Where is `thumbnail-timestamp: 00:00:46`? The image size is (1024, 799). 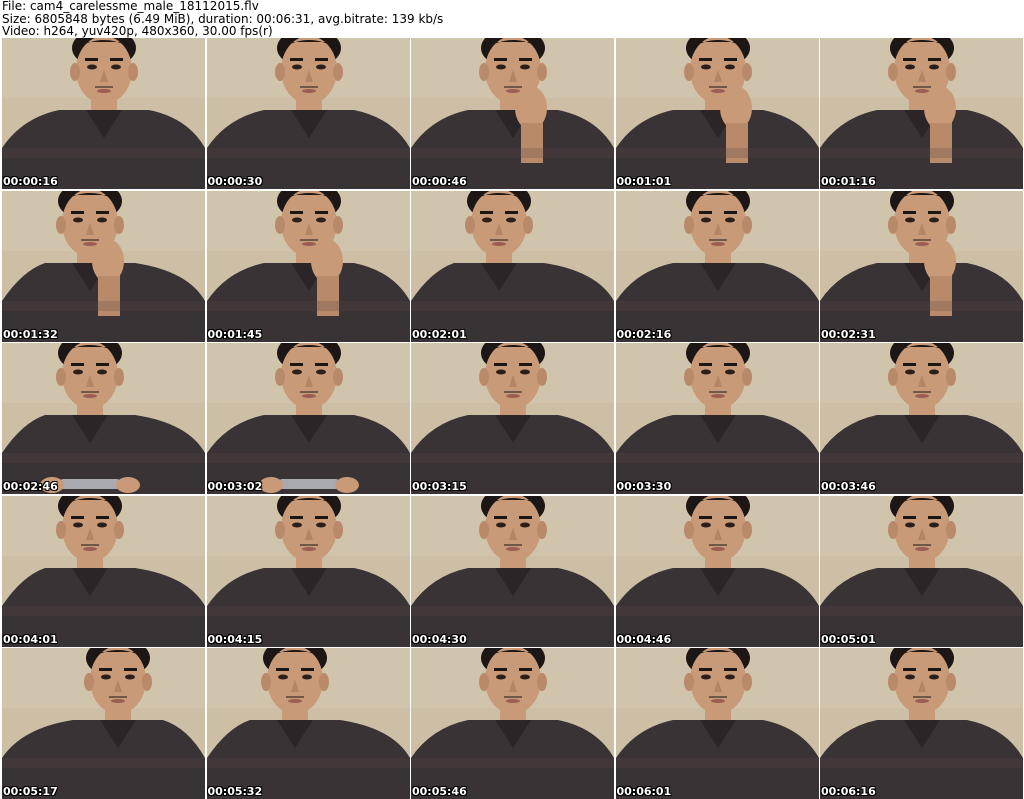 thumbnail-timestamp: 00:00:46 is located at coordinates (439, 181).